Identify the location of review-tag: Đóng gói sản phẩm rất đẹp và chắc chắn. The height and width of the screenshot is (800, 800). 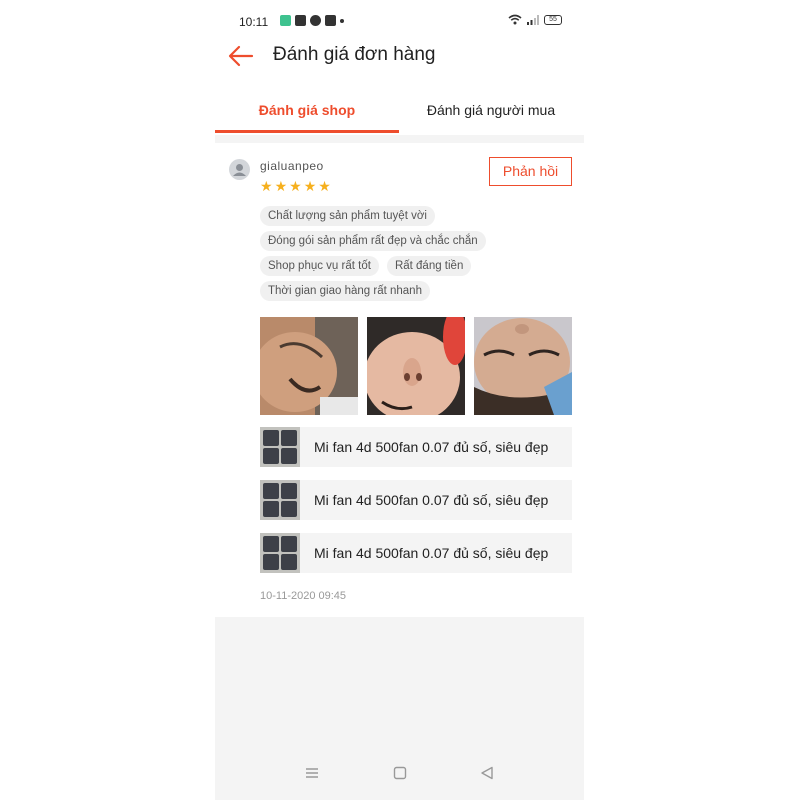
(373, 241).